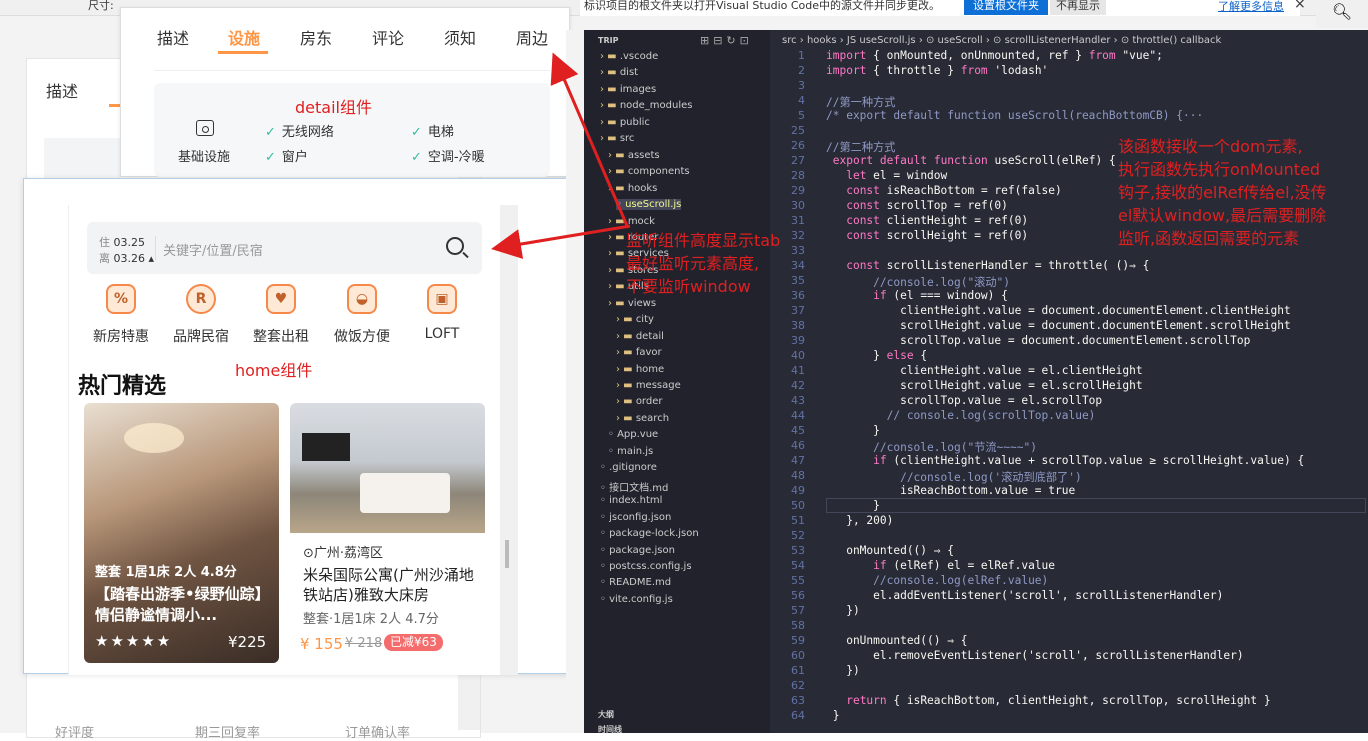  Describe the element at coordinates (590, 140) in the screenshot. I see `arrow-to-detail` at that location.